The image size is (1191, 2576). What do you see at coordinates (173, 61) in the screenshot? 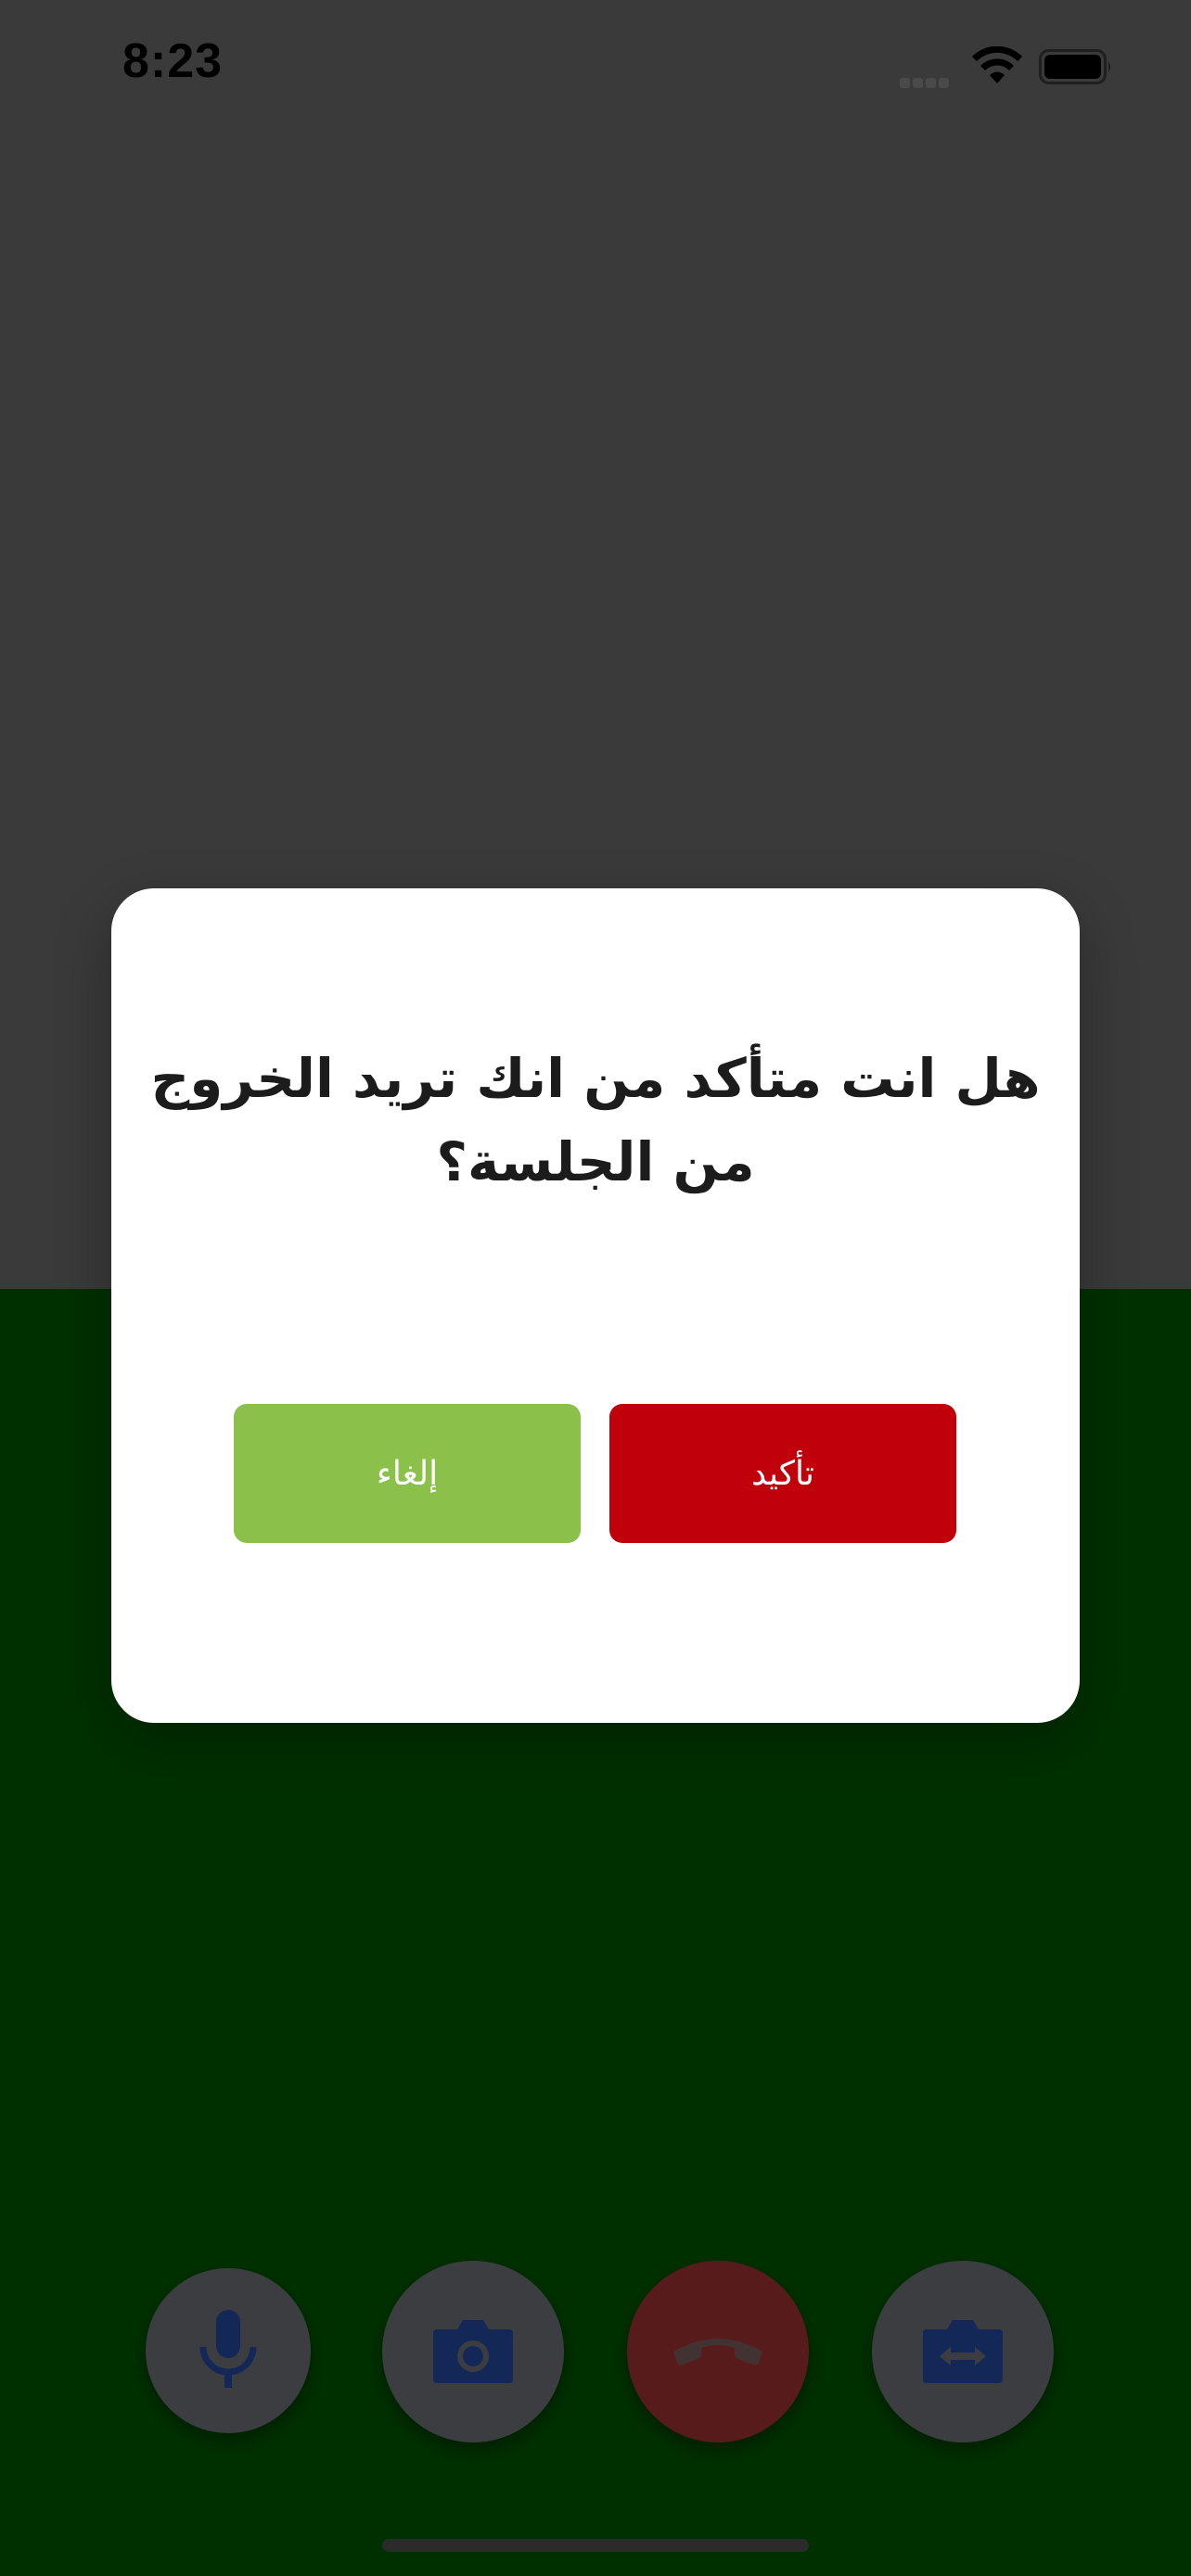
I see `status-time: 8:23` at bounding box center [173, 61].